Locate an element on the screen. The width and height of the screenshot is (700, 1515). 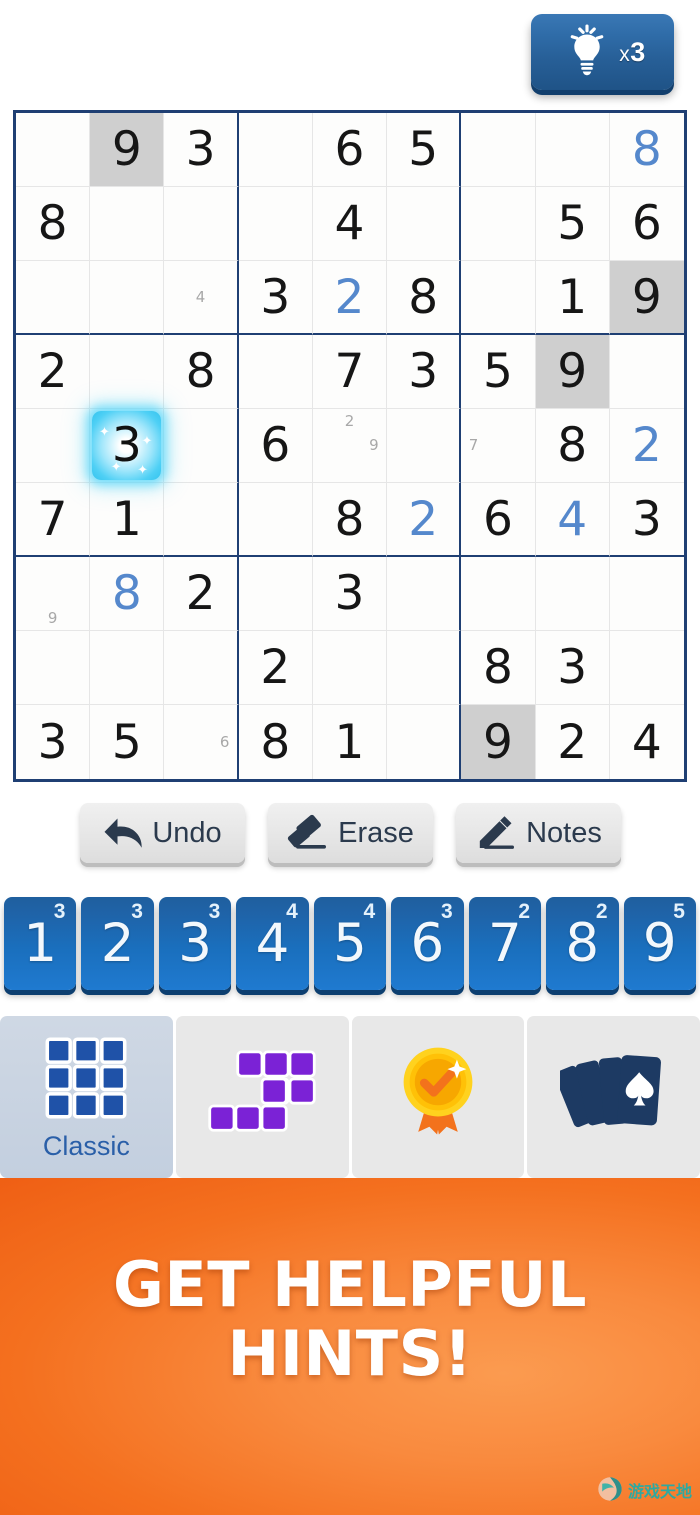
sudoku-cell-r2c9: 6 is located at coordinates (646, 224).